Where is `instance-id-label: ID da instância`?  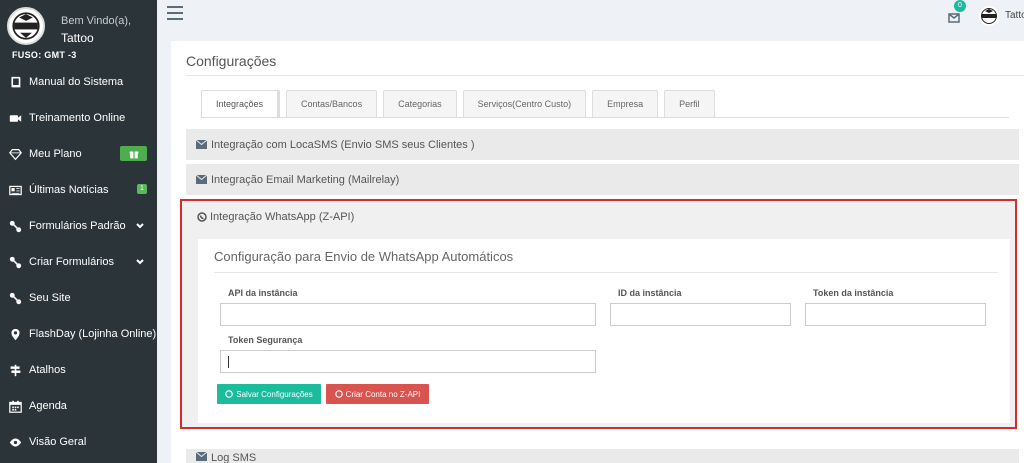
instance-id-label: ID da instância is located at coordinates (650, 293).